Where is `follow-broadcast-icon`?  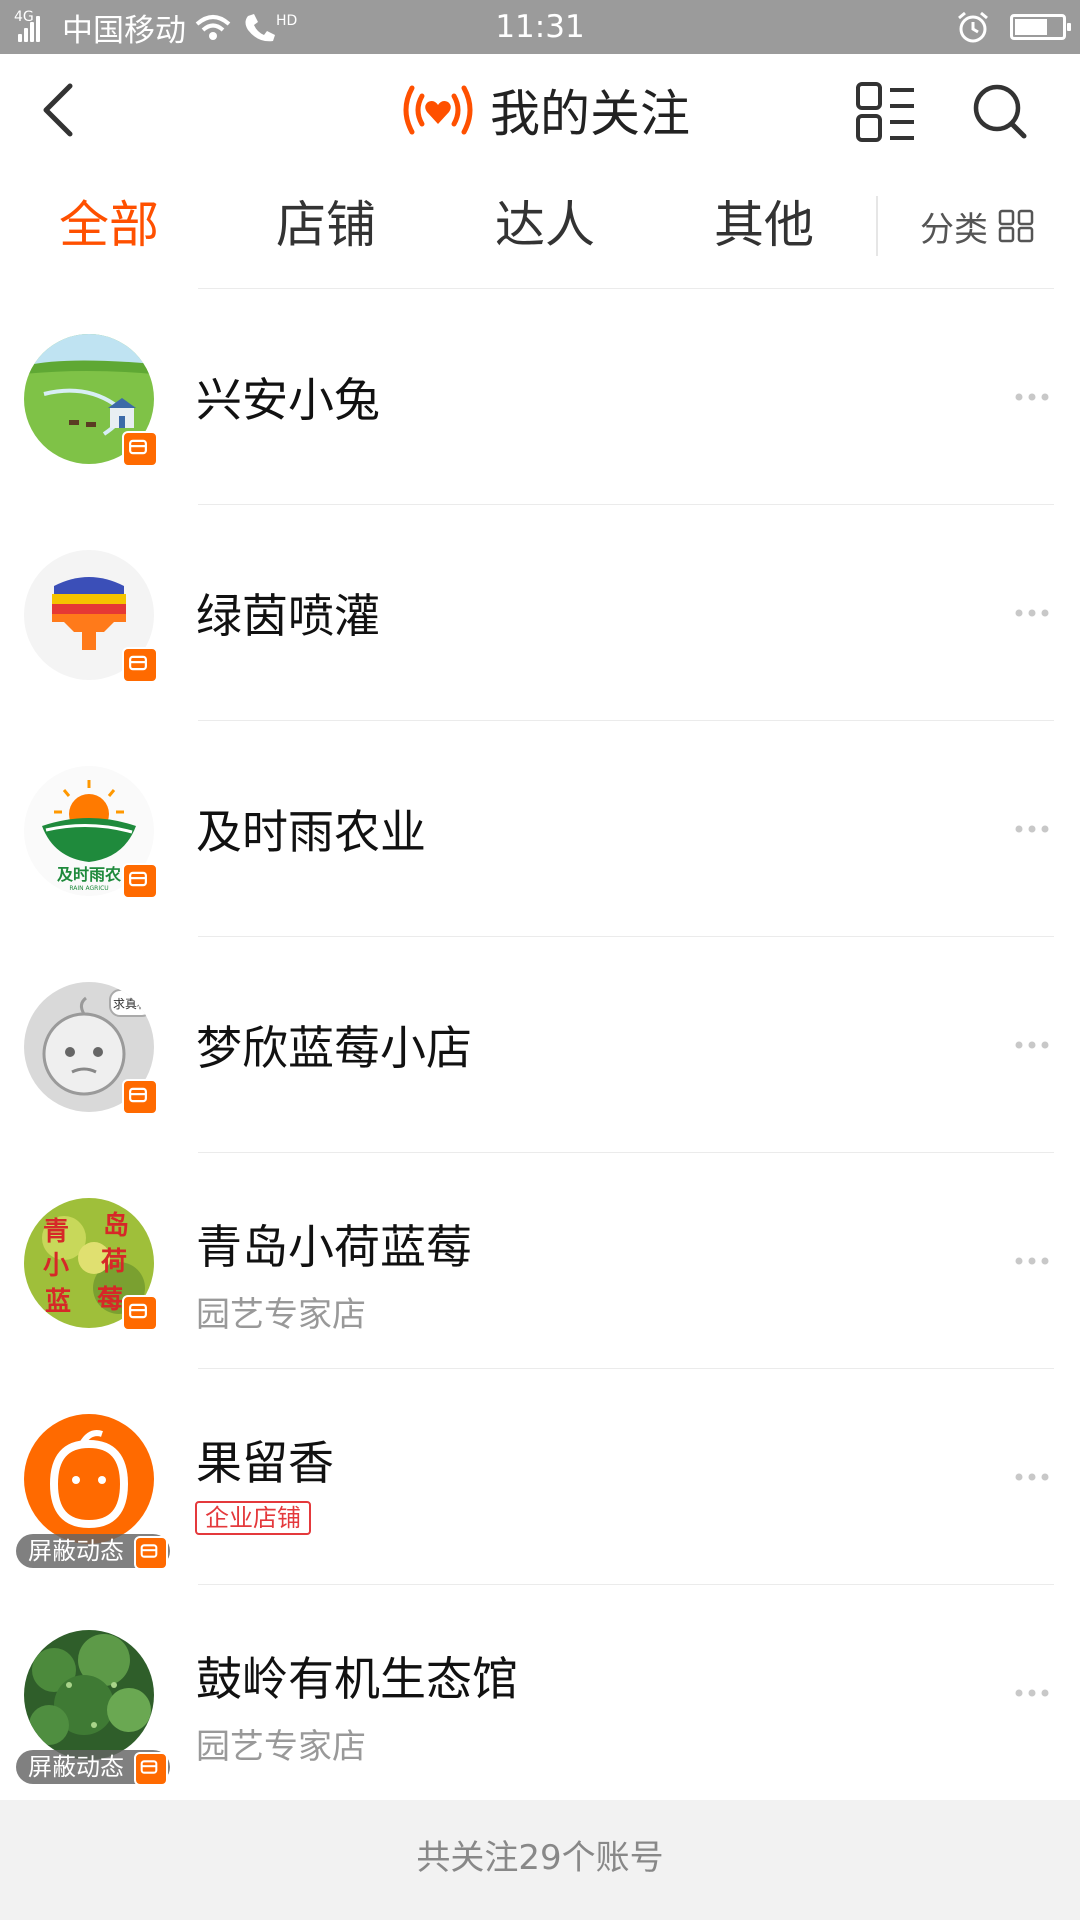
follow-broadcast-icon is located at coordinates (438, 110).